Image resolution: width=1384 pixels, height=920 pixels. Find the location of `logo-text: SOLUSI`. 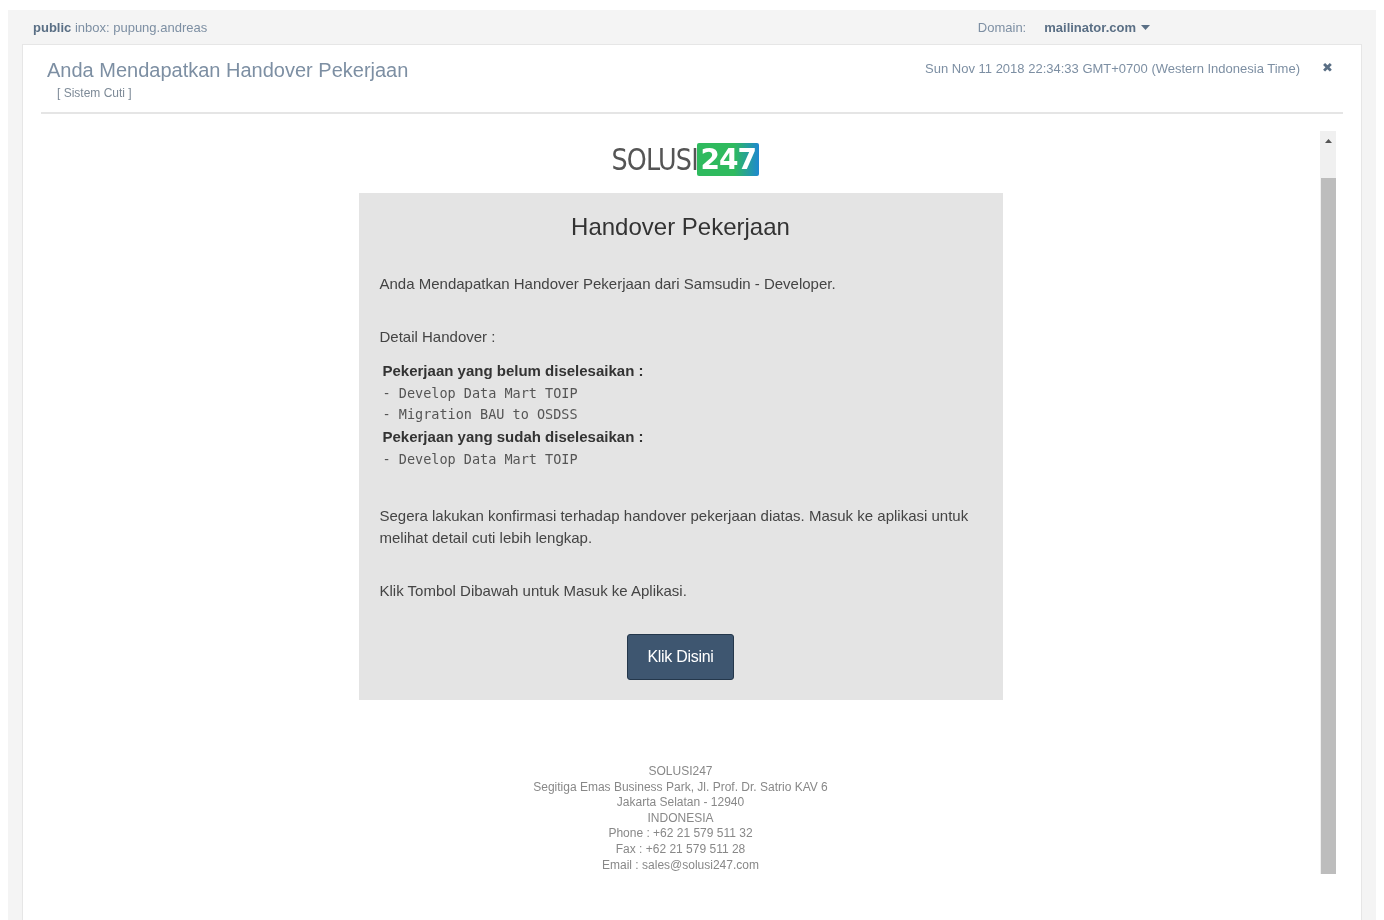

logo-text: SOLUSI is located at coordinates (654, 159).